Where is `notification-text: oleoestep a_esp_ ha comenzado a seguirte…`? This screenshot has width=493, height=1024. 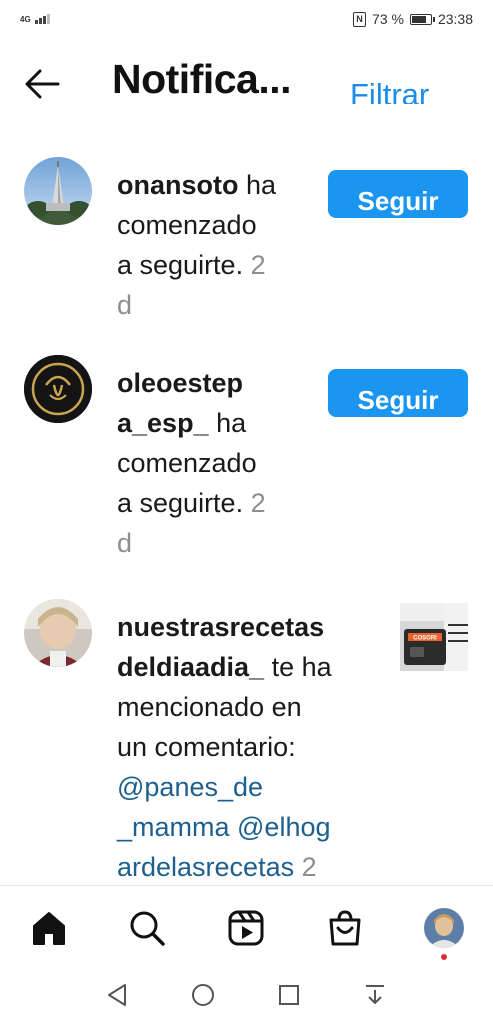
notification-text: oleoestep a_esp_ ha comenzado a seguirte… is located at coordinates (191, 463).